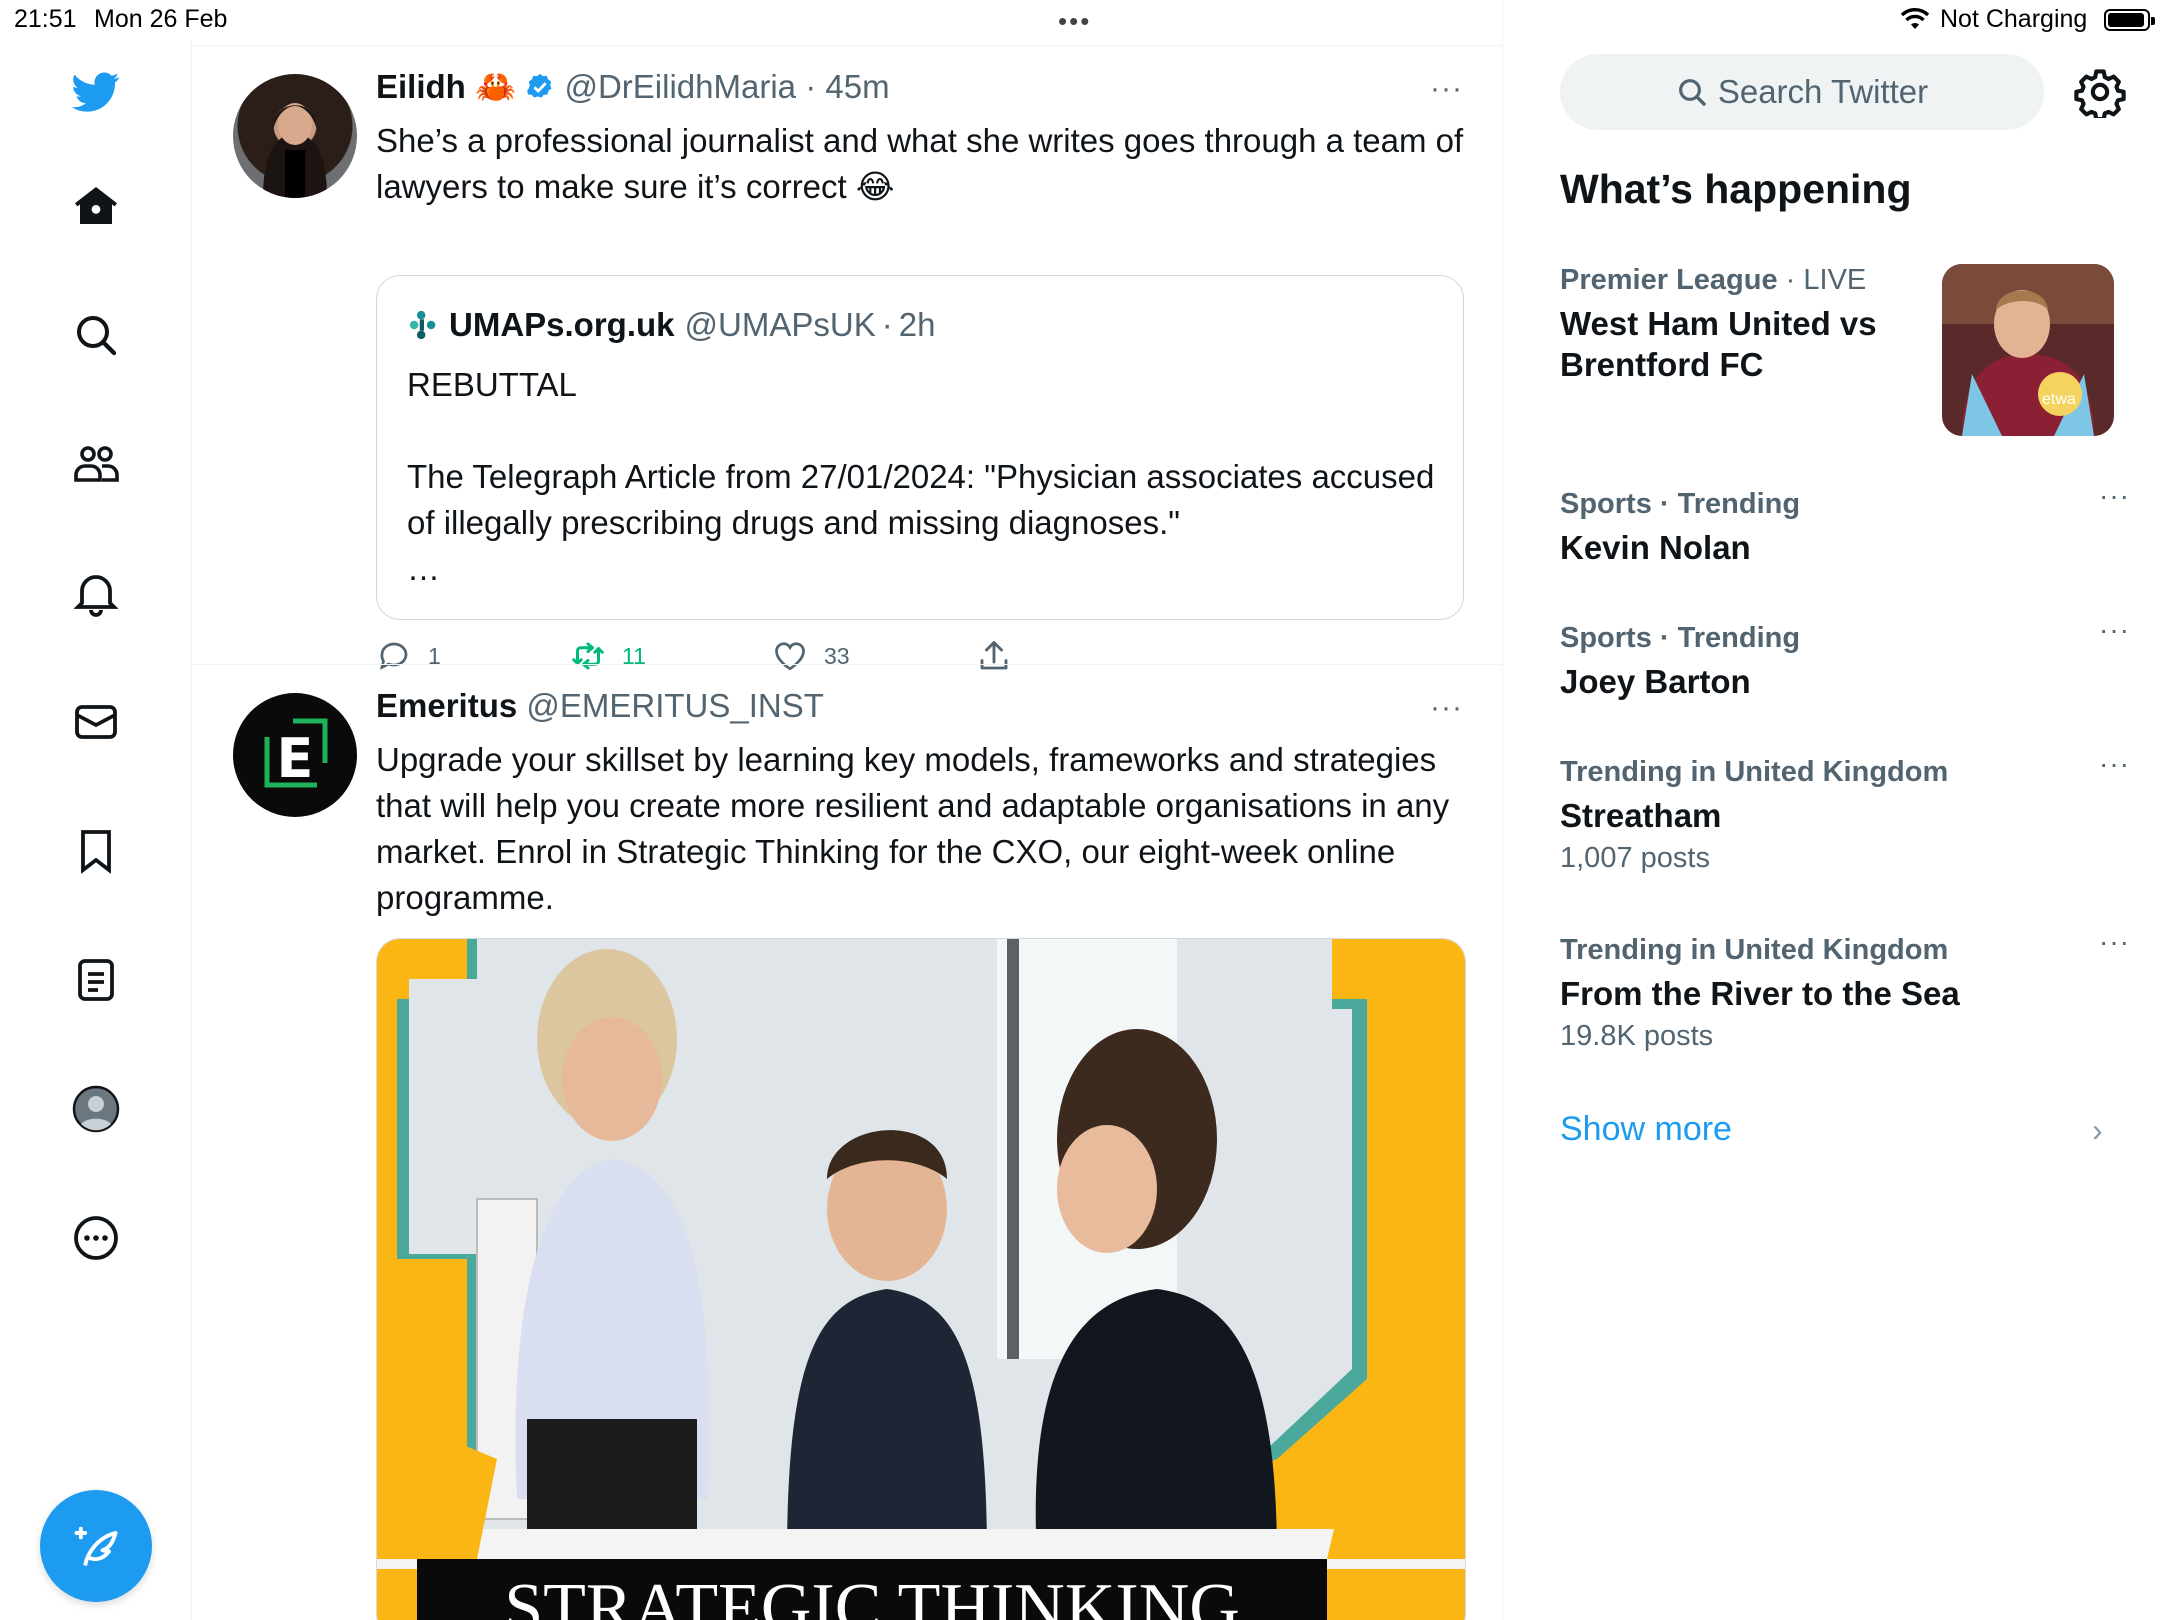  What do you see at coordinates (1736, 189) in the screenshot?
I see `whats-happening-heading: What’s happening` at bounding box center [1736, 189].